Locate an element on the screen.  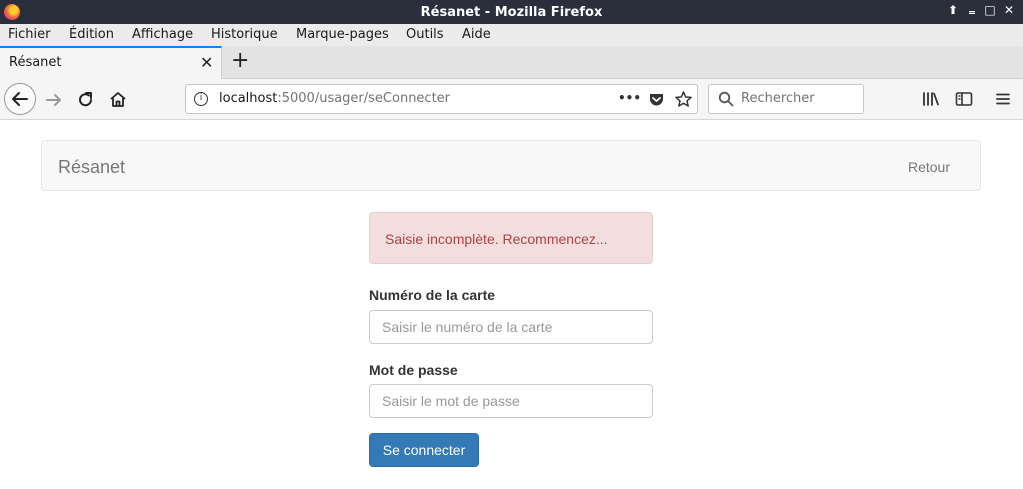
login-button: Se connecter is located at coordinates (424, 450).